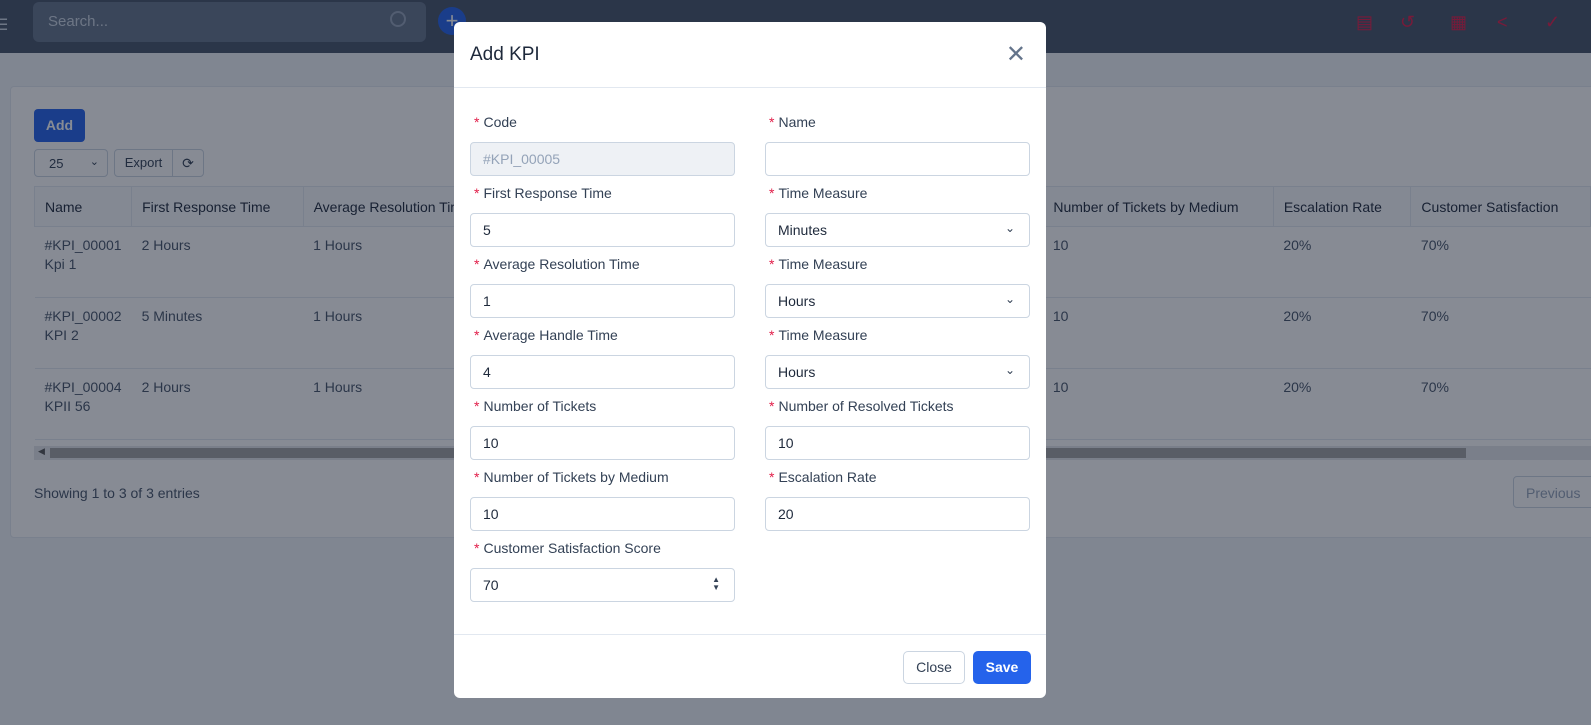 Image resolution: width=1591 pixels, height=725 pixels. What do you see at coordinates (540, 406) in the screenshot?
I see `field-label-text: Number of Tickets` at bounding box center [540, 406].